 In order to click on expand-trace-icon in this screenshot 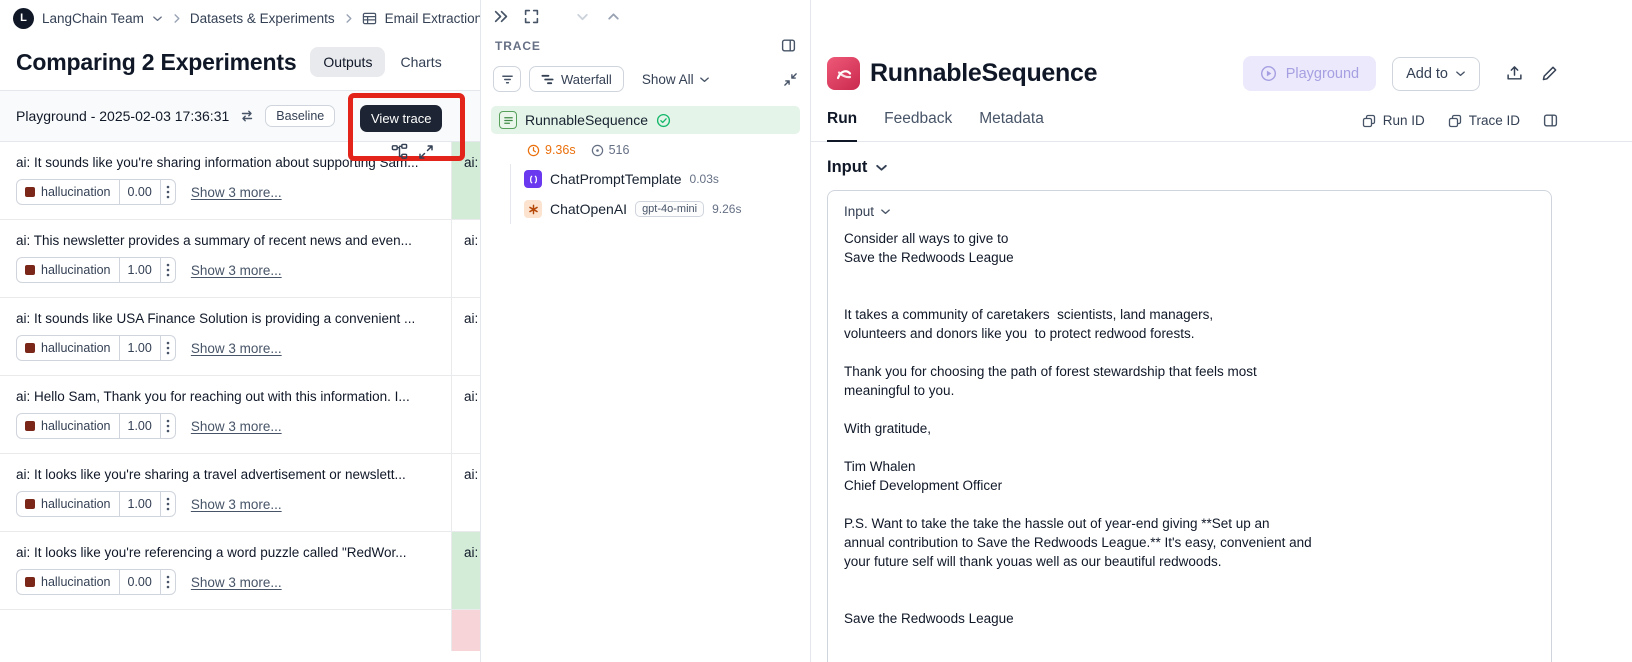, I will do `click(426, 152)`.